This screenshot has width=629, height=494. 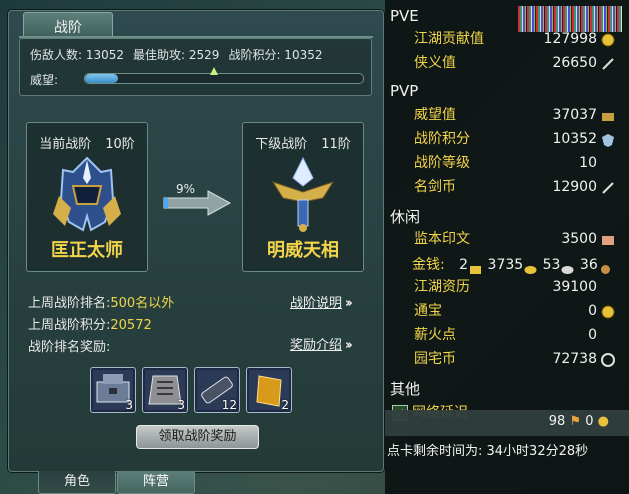 What do you see at coordinates (442, 239) in the screenshot?
I see `row-label: 监本印文` at bounding box center [442, 239].